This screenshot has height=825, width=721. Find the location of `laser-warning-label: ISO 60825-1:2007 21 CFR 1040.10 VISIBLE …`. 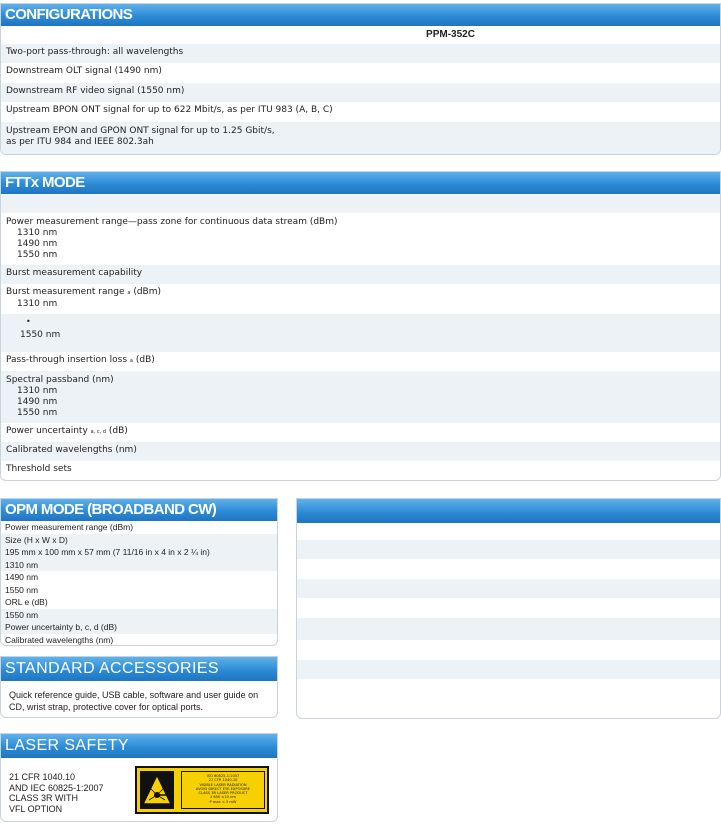

laser-warning-label: ISO 60825-1:2007 21 CFR 1040.10 VISIBLE … is located at coordinates (202, 790).